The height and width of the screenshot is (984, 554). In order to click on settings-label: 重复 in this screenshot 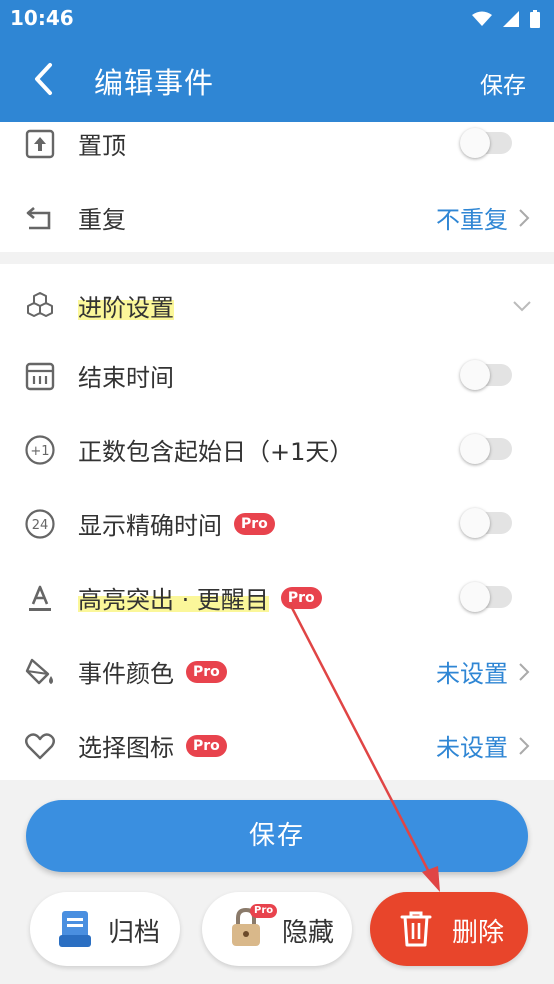, I will do `click(102, 220)`.